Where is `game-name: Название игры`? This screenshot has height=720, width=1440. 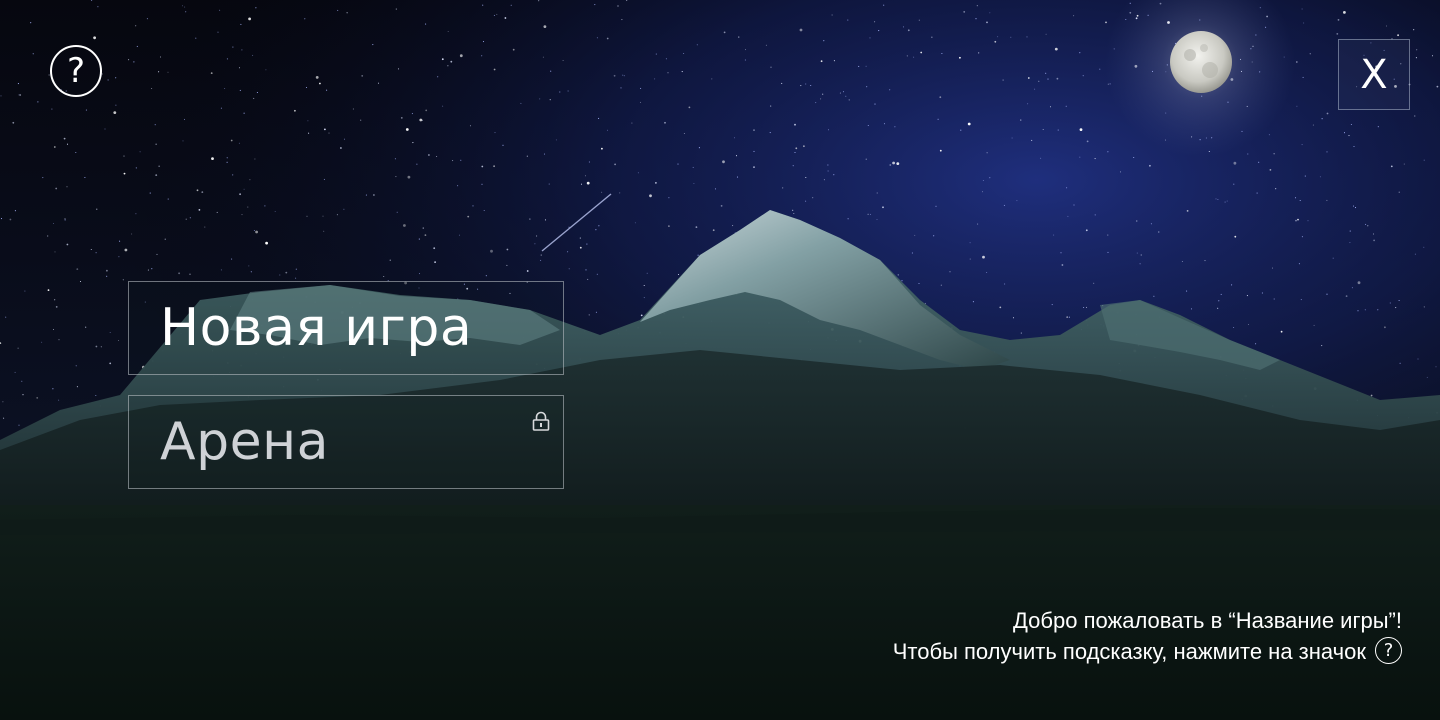 game-name: Название игры is located at coordinates (1315, 620).